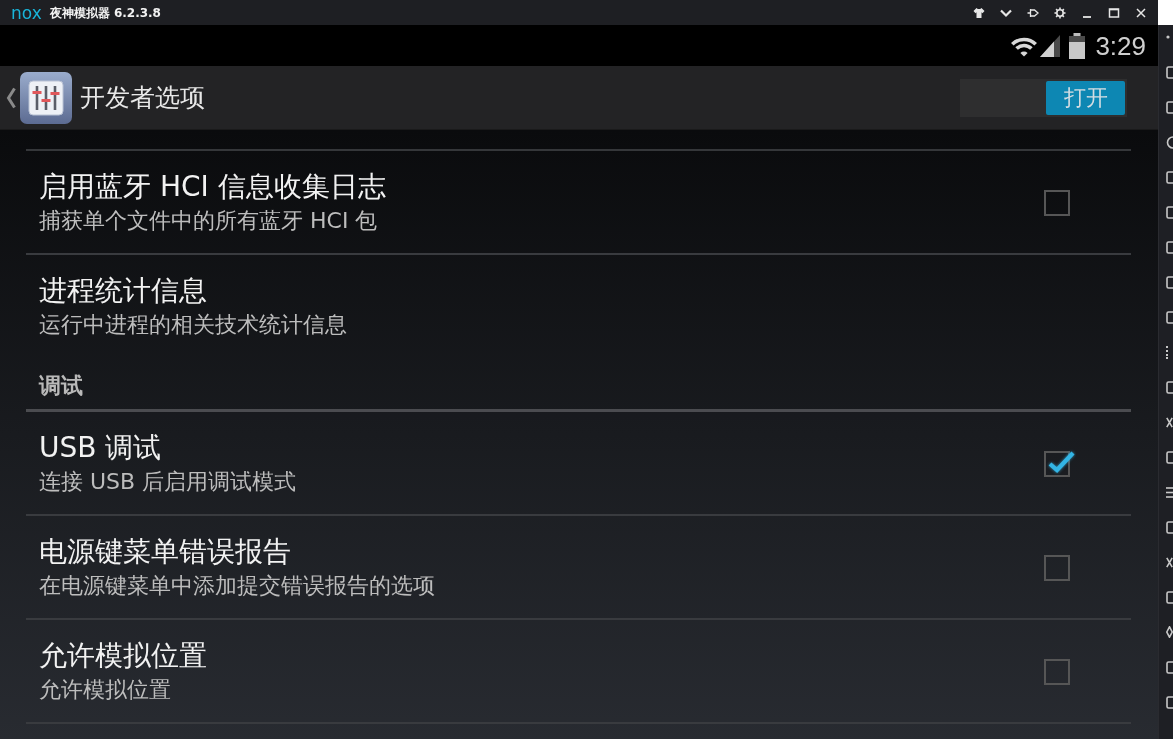 Image resolution: width=1173 pixels, height=739 pixels. What do you see at coordinates (237, 586) in the screenshot?
I see `setting-summary: 在电源键菜单中添加提交错误报告的选项` at bounding box center [237, 586].